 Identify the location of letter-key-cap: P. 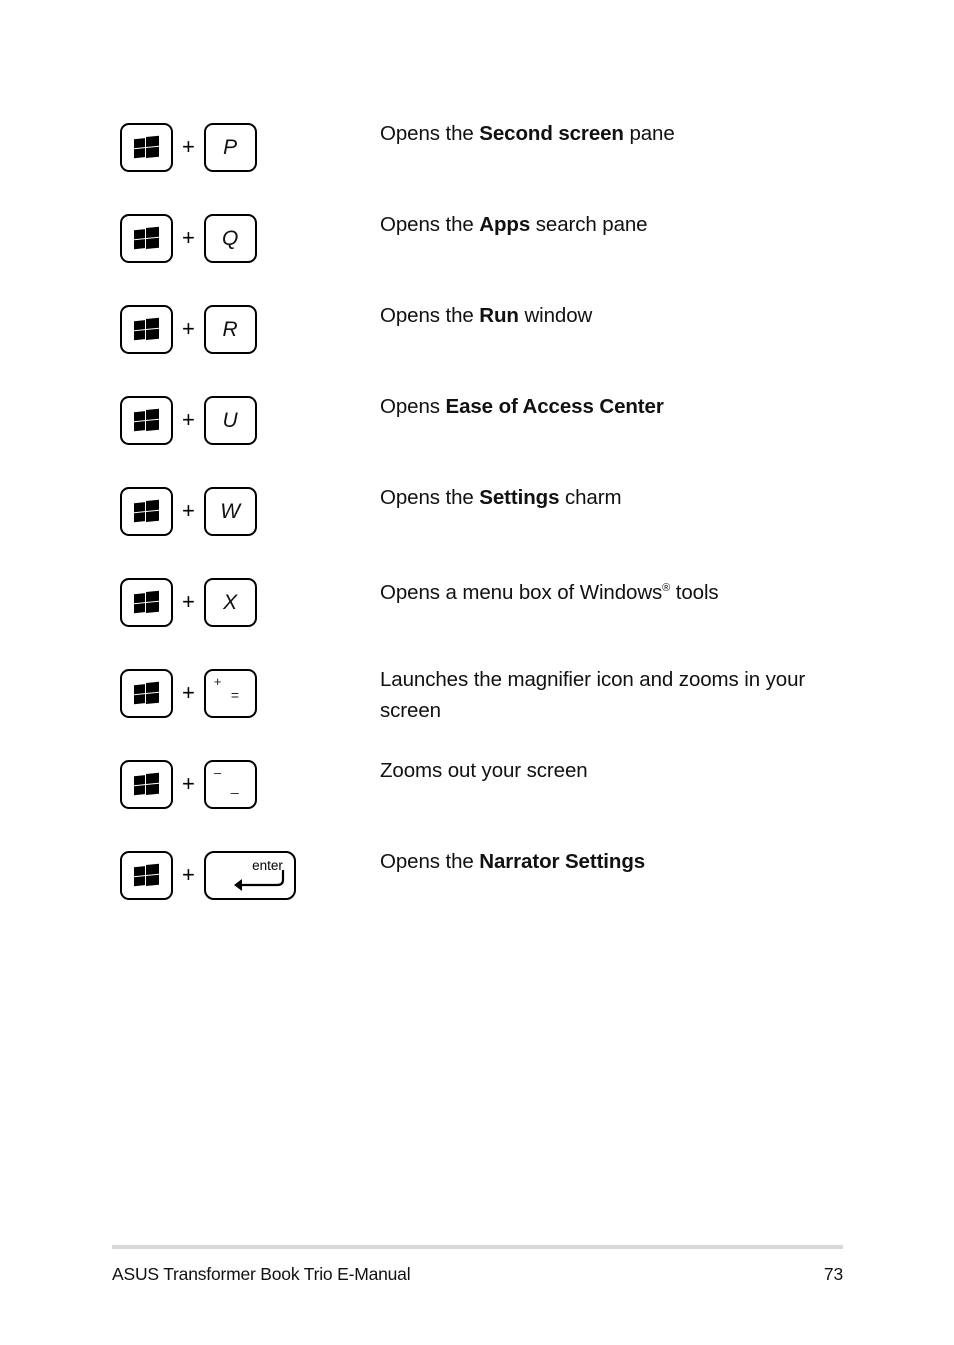
(230, 147).